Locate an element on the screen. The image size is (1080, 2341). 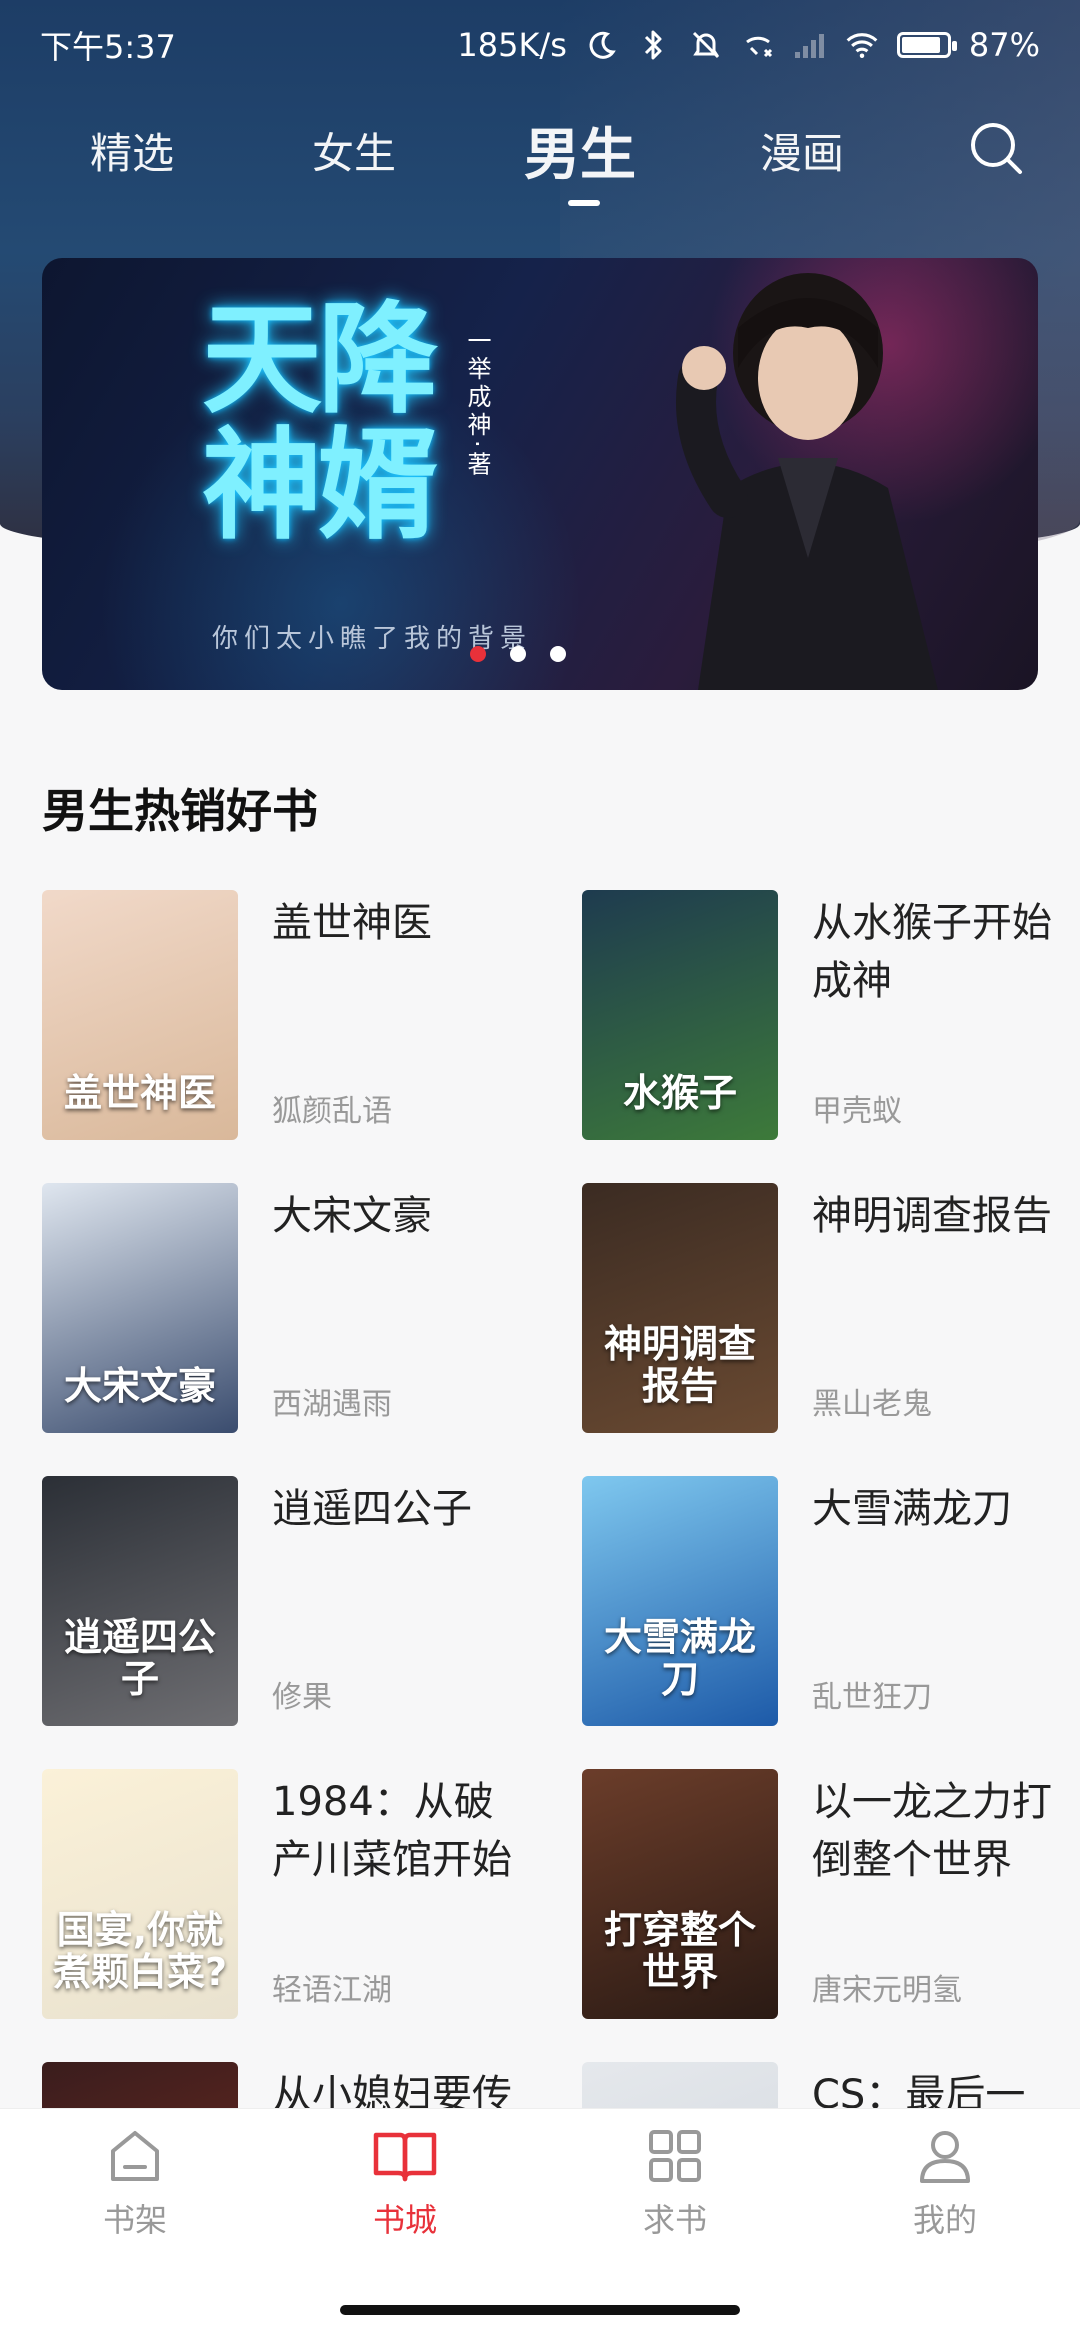
nav-bookshelf: 书架 is located at coordinates (135, 2184).